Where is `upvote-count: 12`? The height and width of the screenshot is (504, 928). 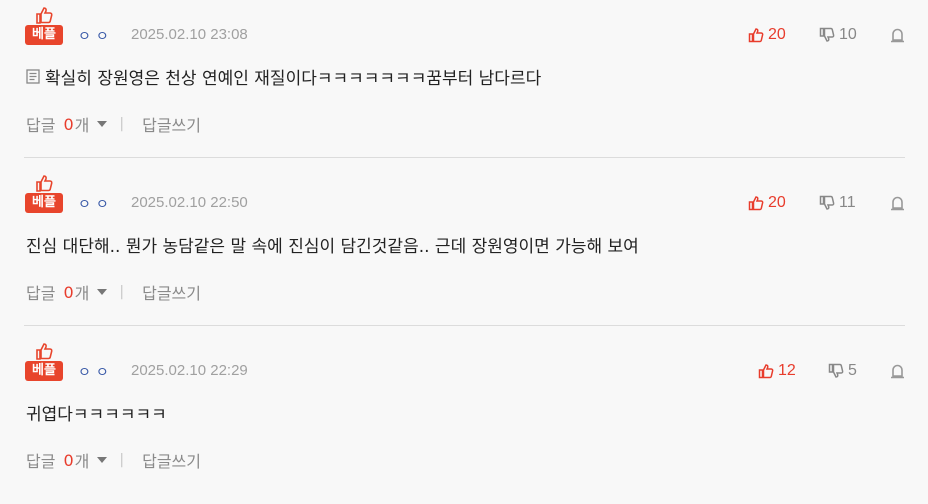 upvote-count: 12 is located at coordinates (787, 370).